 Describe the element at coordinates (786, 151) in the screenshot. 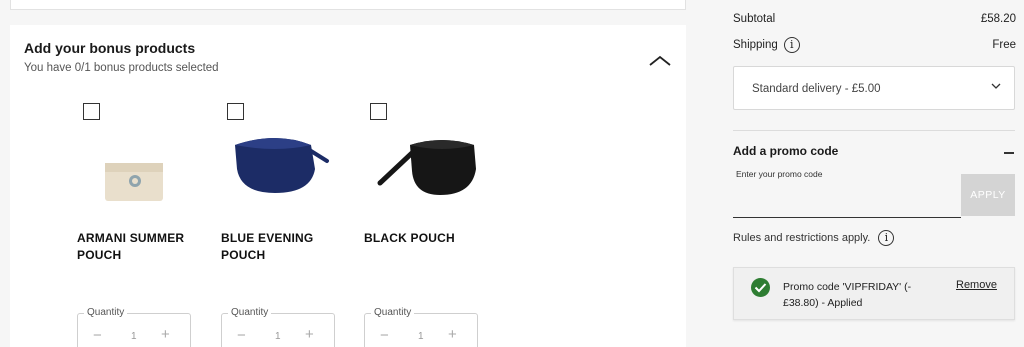

I see `promo-title: Add a promo code` at that location.